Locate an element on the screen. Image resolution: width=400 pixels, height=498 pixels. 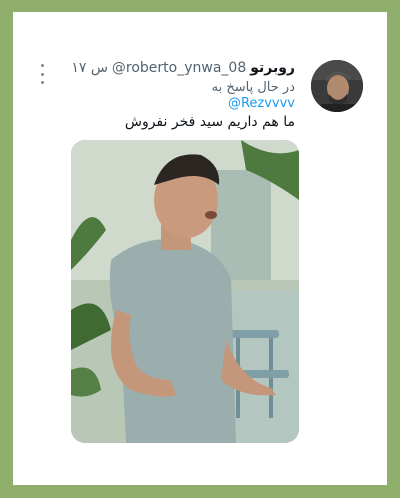
author-display-name: روبرتو is located at coordinates (272, 68).